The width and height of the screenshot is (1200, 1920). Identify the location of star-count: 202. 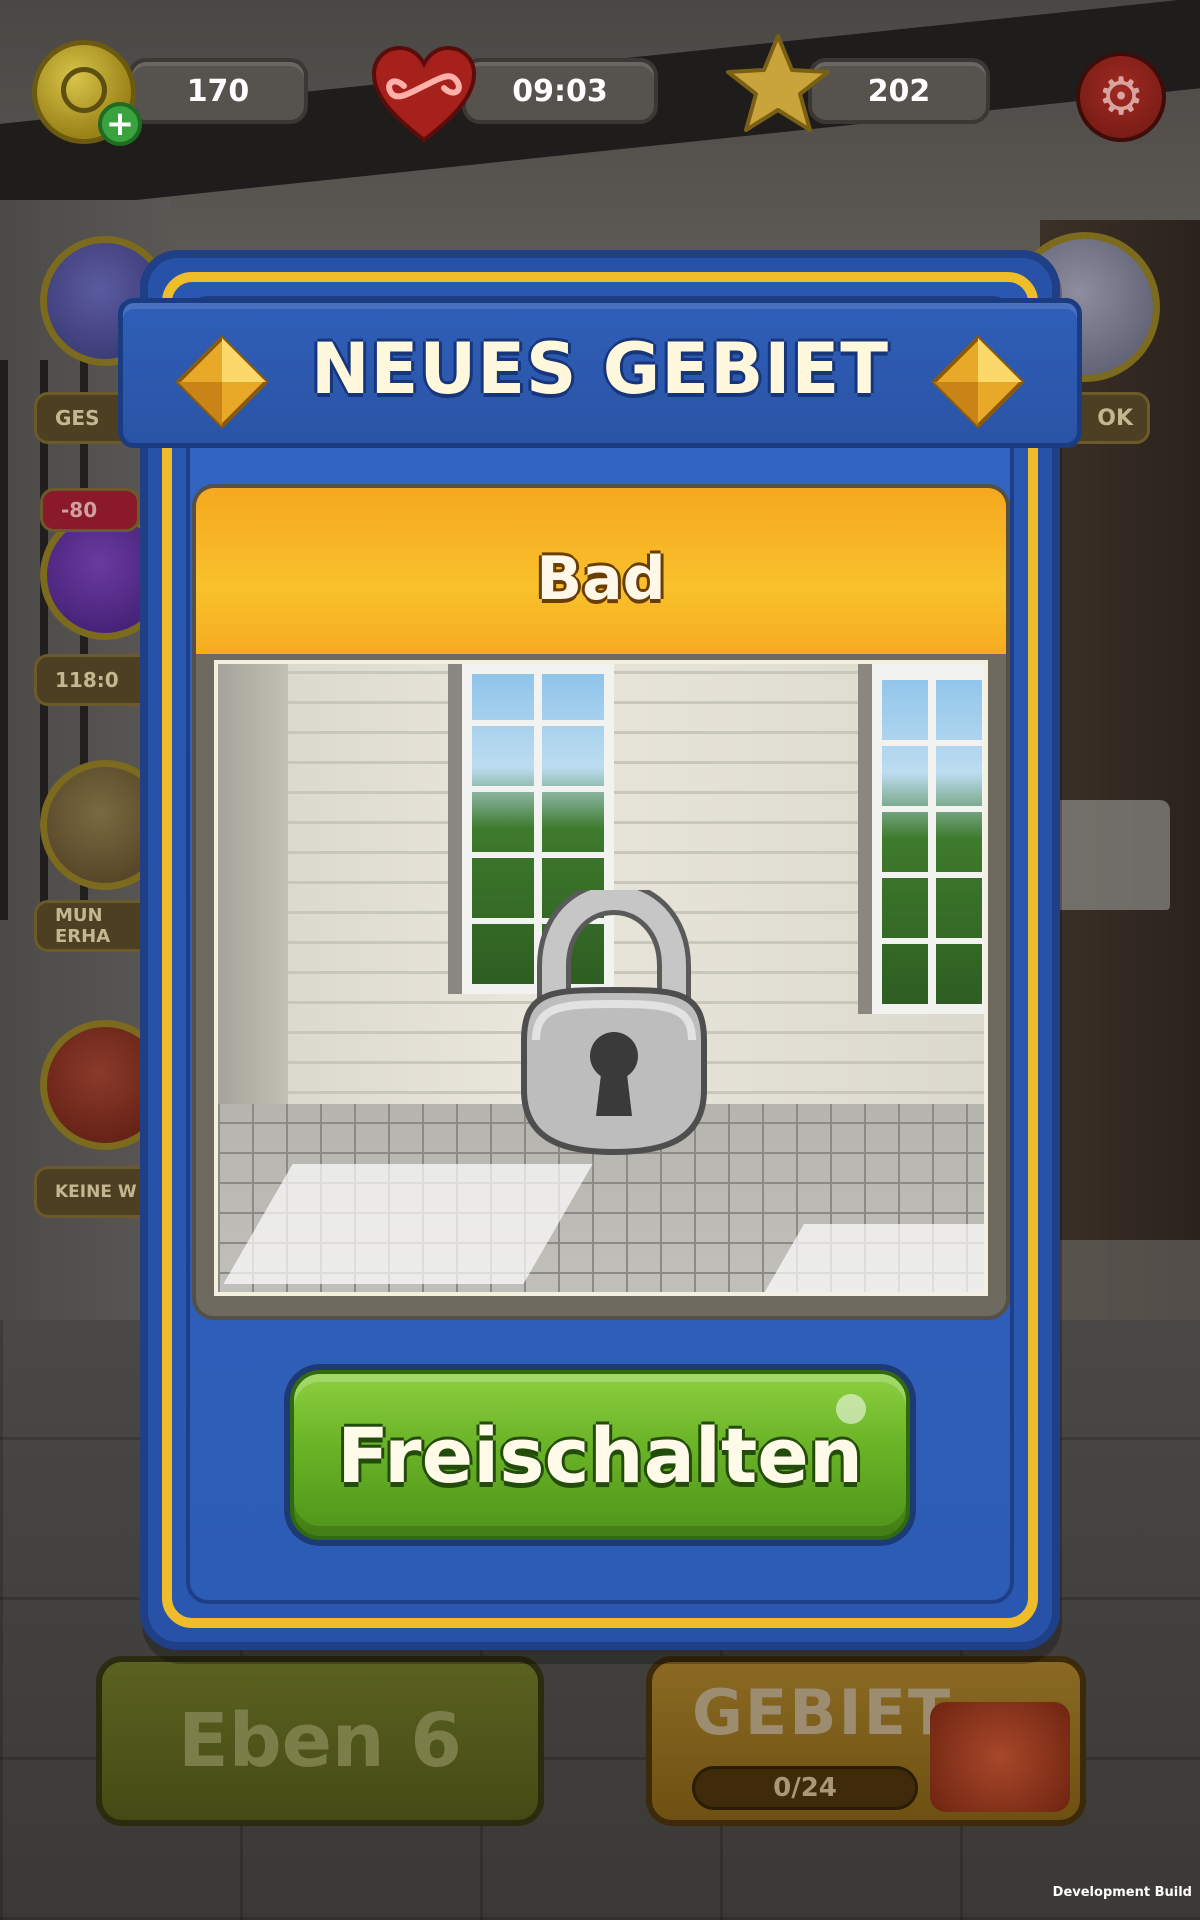
(899, 91).